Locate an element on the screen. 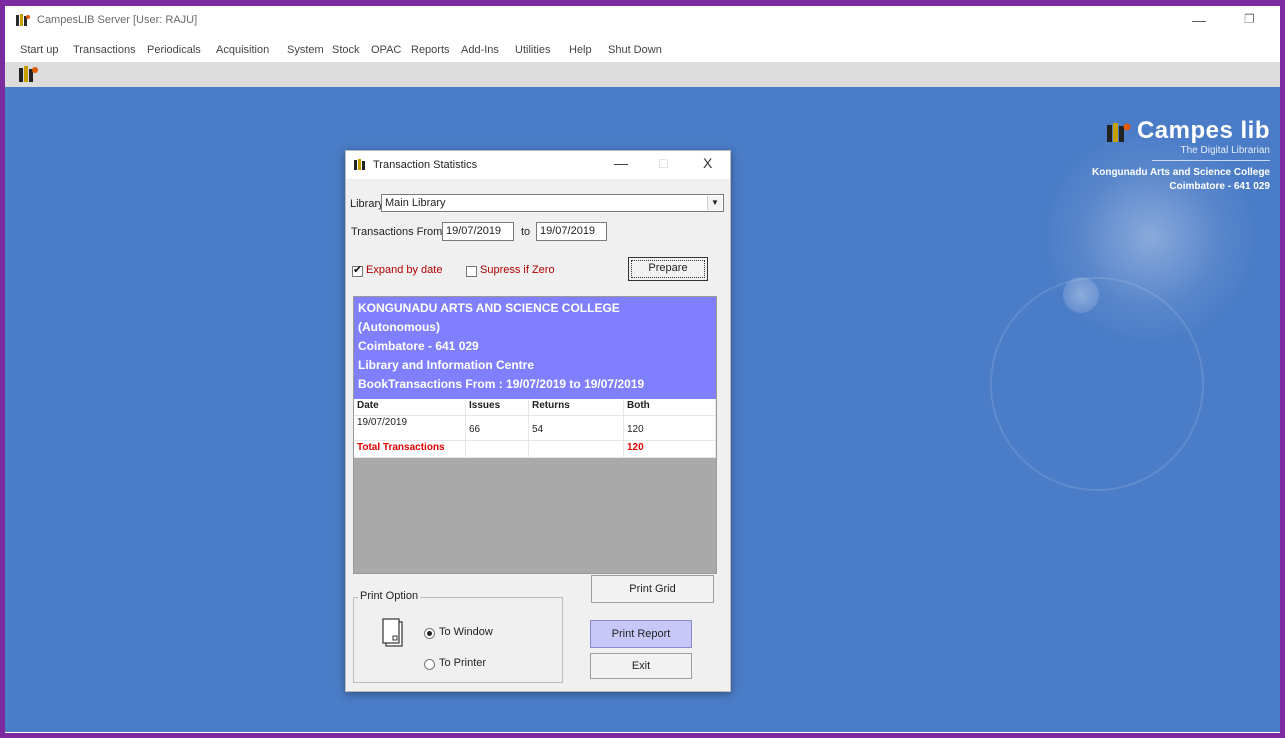  chevron-down-icon: ▼ is located at coordinates (714, 203).